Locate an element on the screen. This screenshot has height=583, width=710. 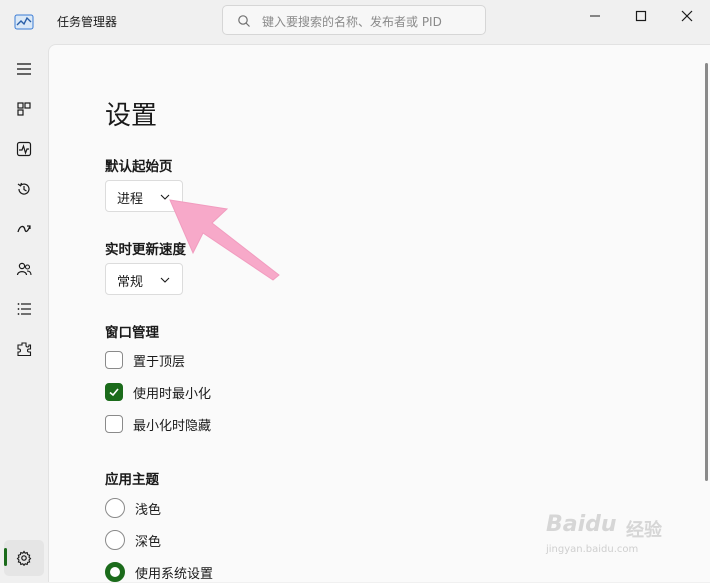
processes-icon is located at coordinates (24, 109).